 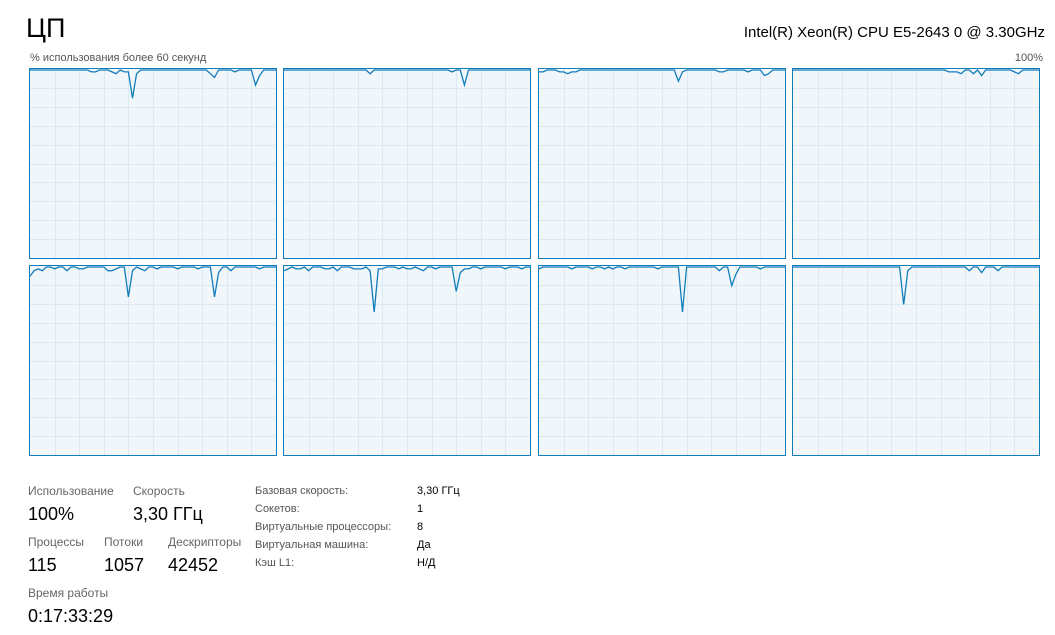 I want to click on utilization-label: Использование, so click(x=71, y=491).